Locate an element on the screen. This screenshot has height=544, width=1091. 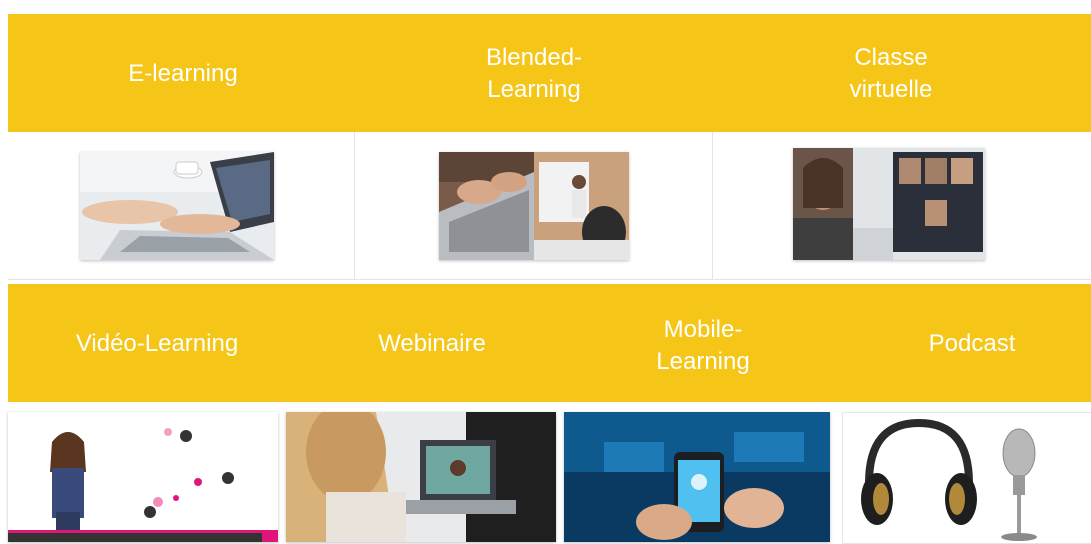
blended-classroom-image is located at coordinates (533, 206).